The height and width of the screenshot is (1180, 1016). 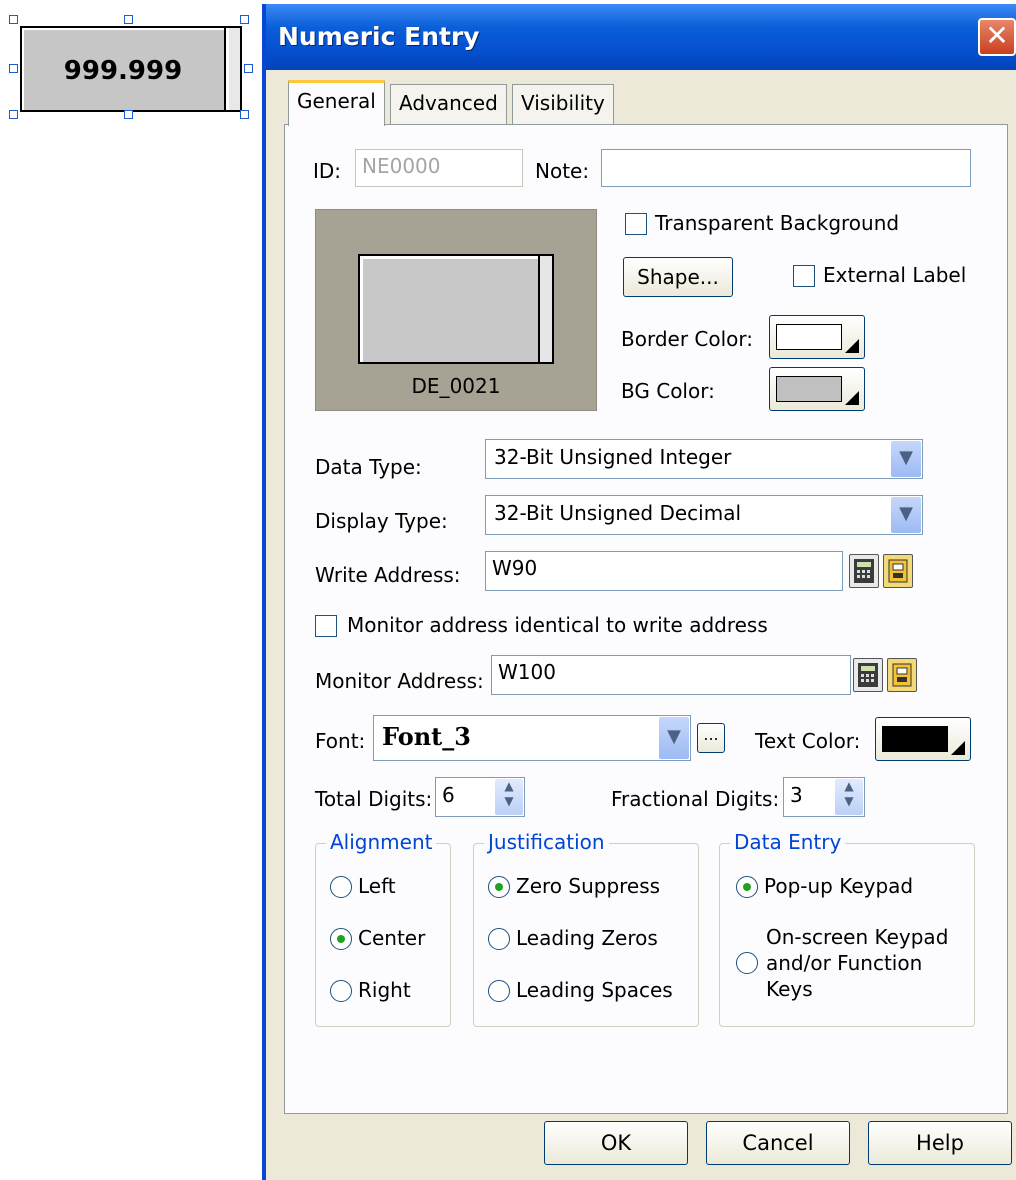 What do you see at coordinates (809, 337) in the screenshot?
I see `border-color-swatch` at bounding box center [809, 337].